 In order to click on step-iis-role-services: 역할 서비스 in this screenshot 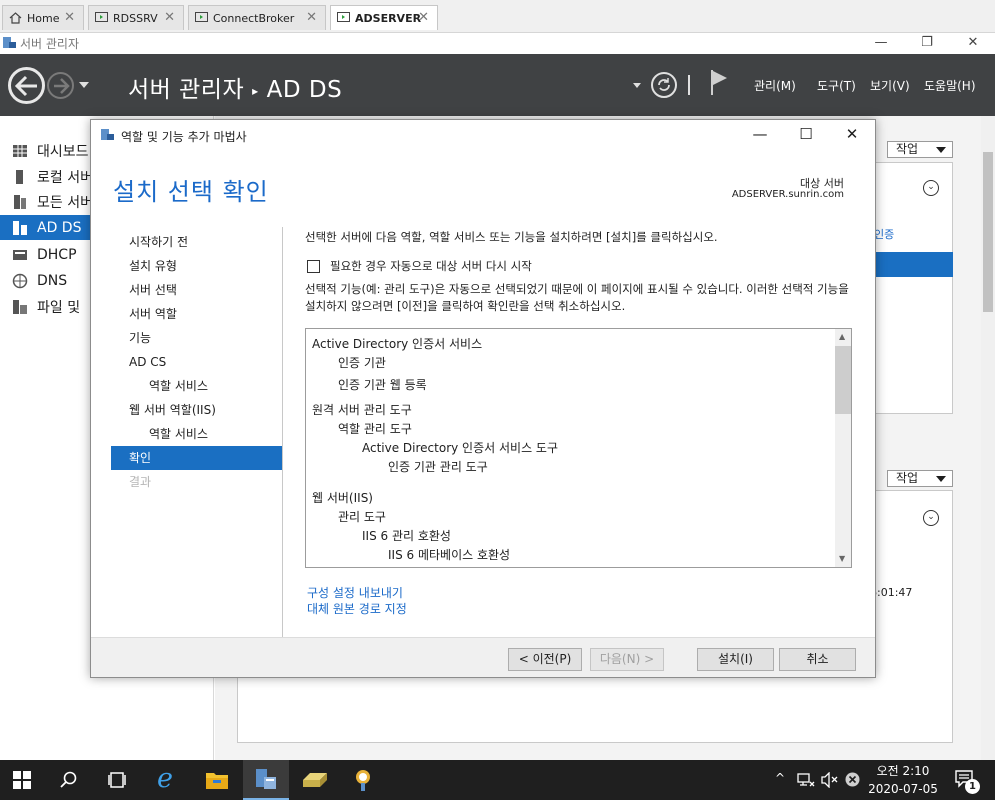, I will do `click(196, 434)`.